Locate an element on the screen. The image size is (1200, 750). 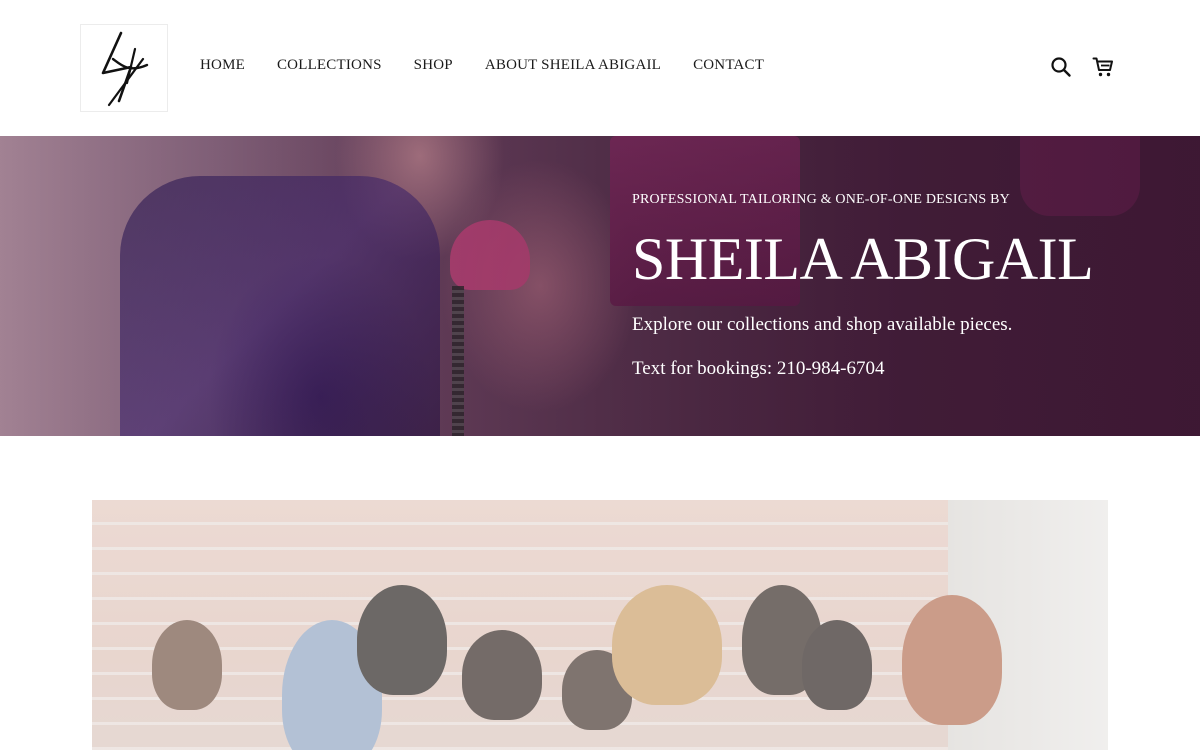
nav-item-contact: CONTACT is located at coordinates (728, 65).